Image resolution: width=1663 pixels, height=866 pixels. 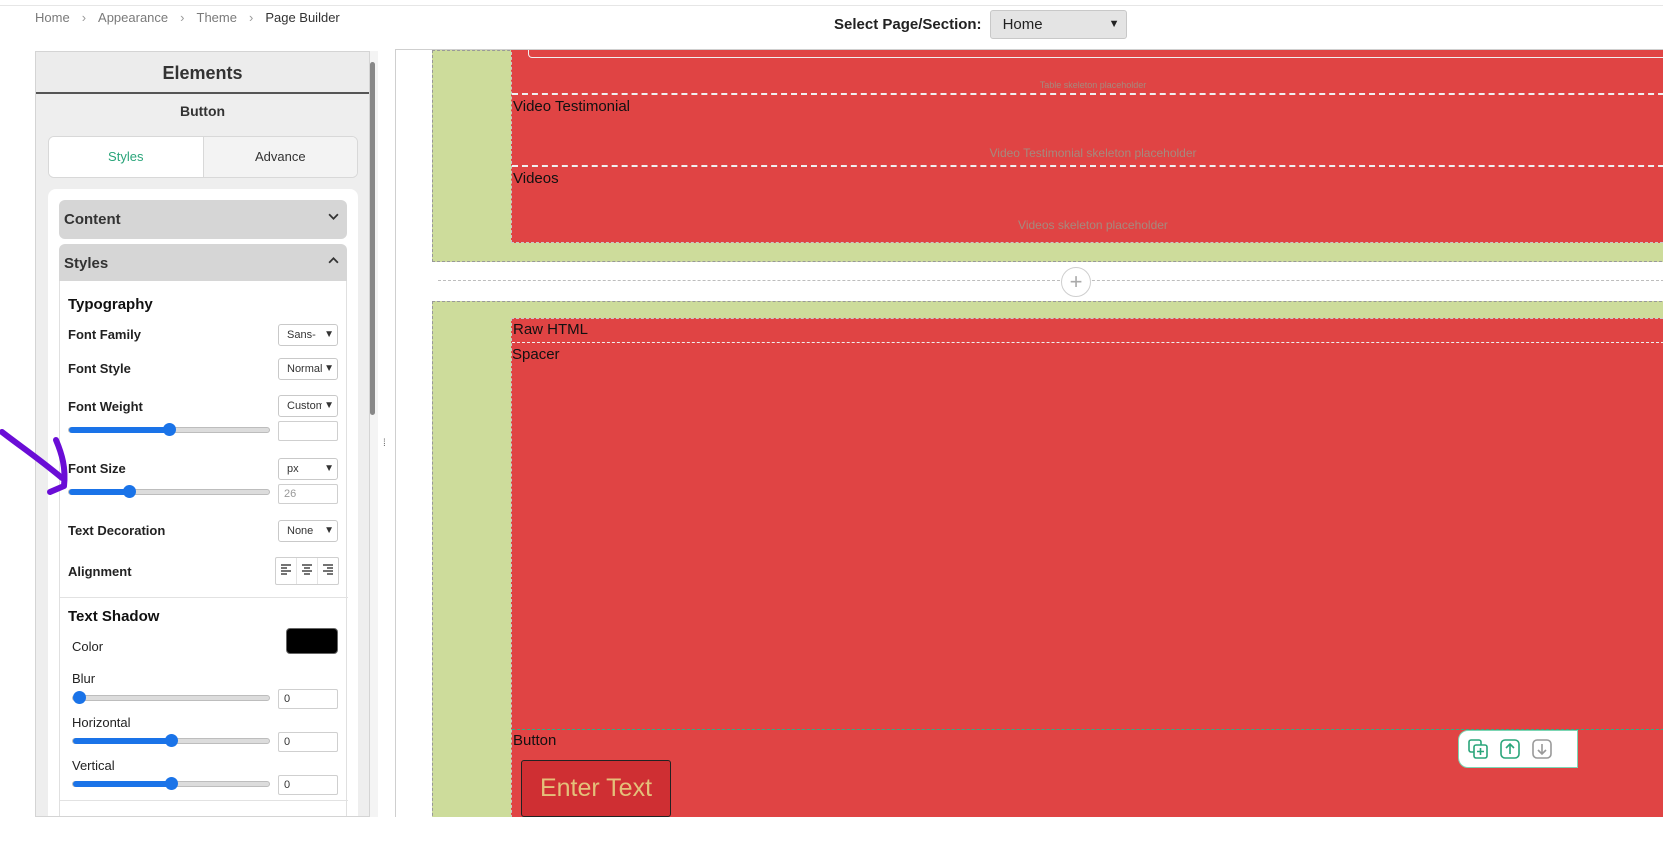 I want to click on page-select-value: Home, so click(x=1022, y=24).